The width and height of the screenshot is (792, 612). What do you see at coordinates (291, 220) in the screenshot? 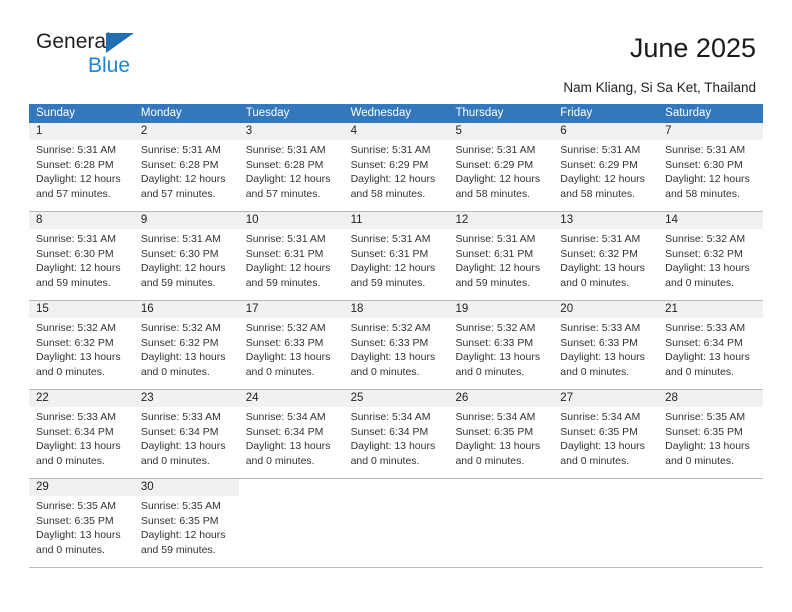
I see `day-number-band: 10` at bounding box center [291, 220].